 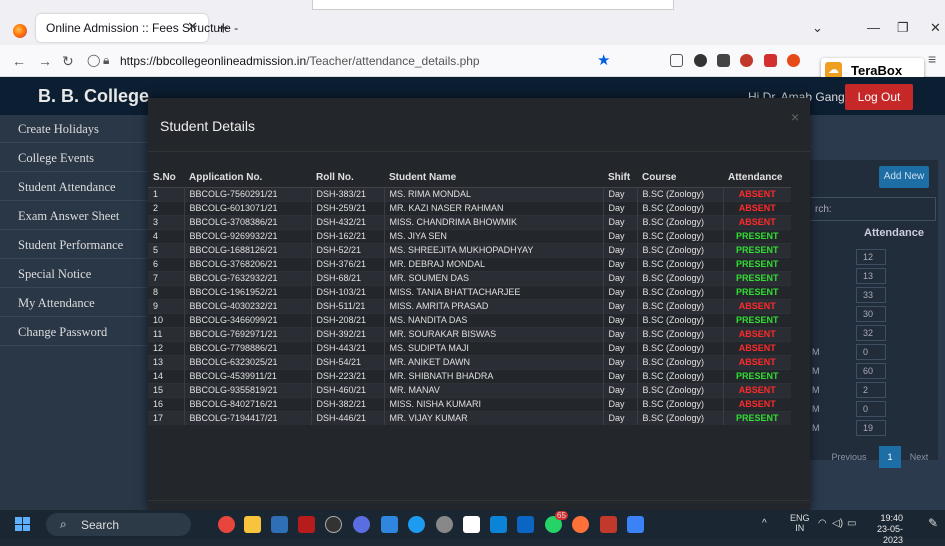 I want to click on cell-sno: 2, so click(x=166, y=207).